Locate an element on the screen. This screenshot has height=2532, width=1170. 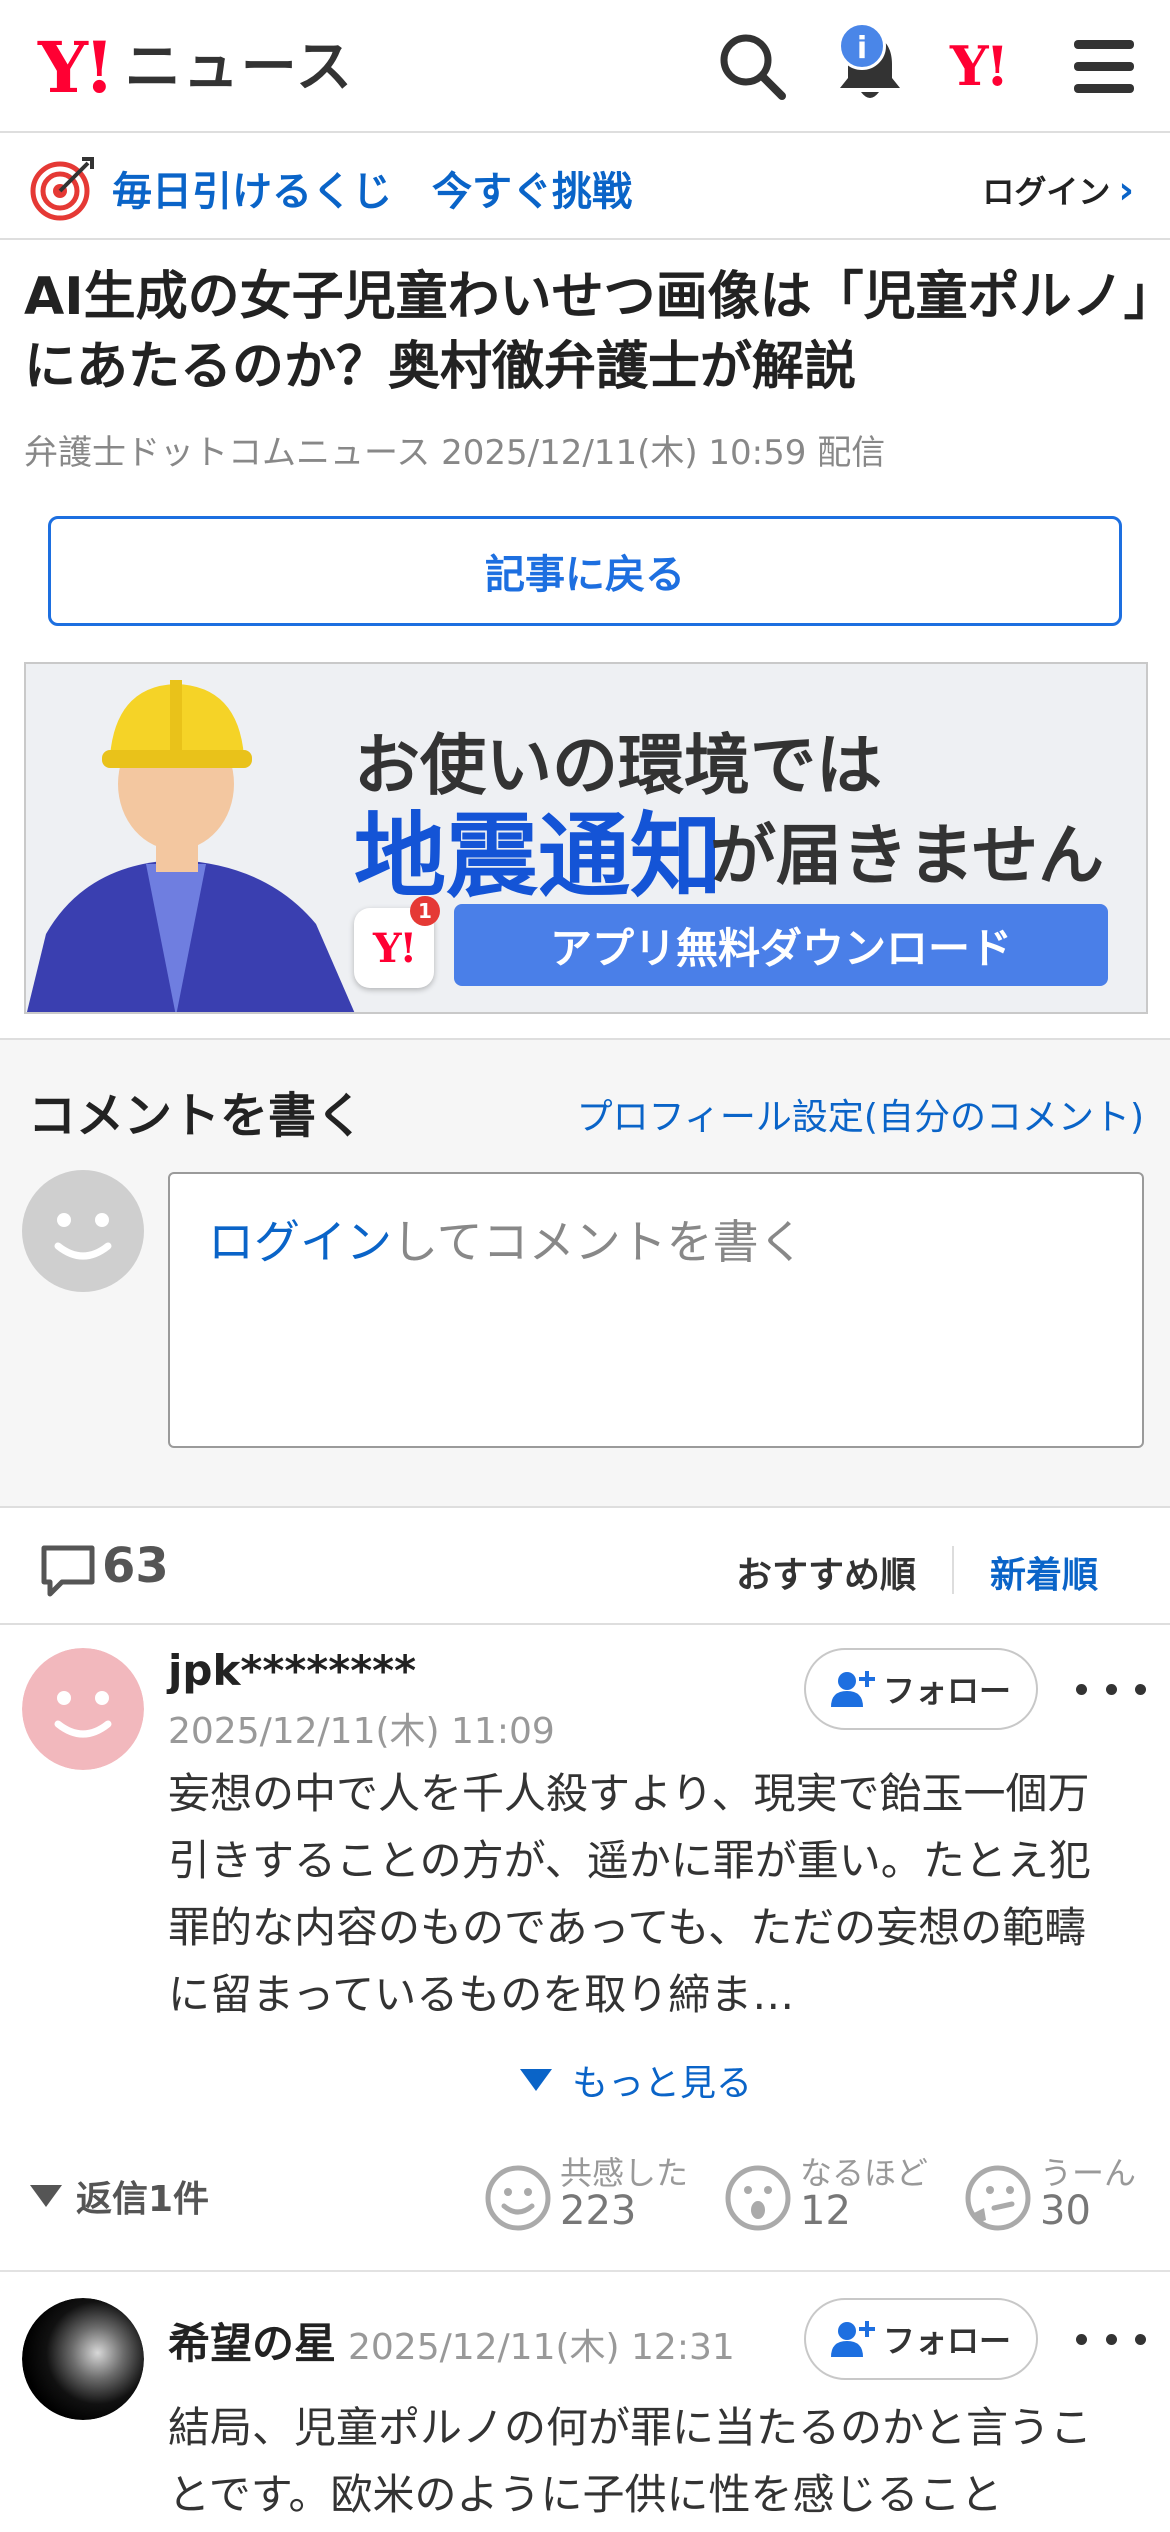
sort-divider is located at coordinates (953, 1570).